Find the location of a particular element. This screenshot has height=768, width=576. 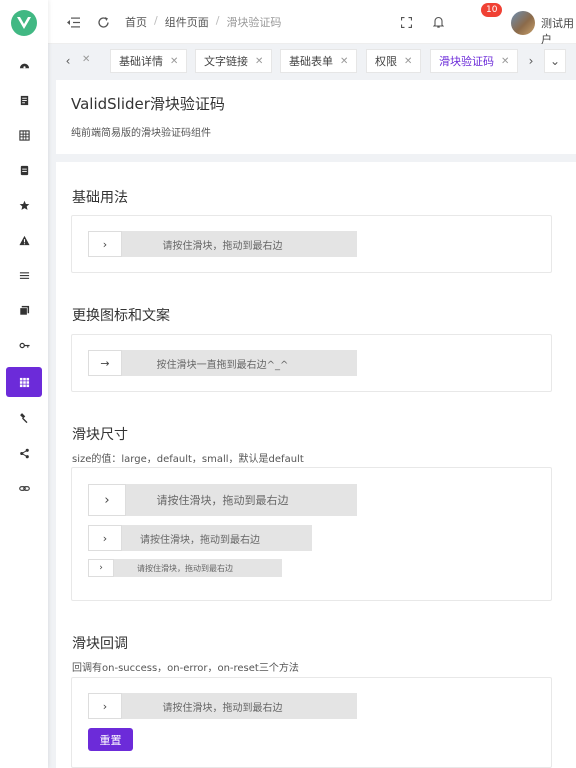

tab-permission: 权限 ✕ is located at coordinates (394, 61).